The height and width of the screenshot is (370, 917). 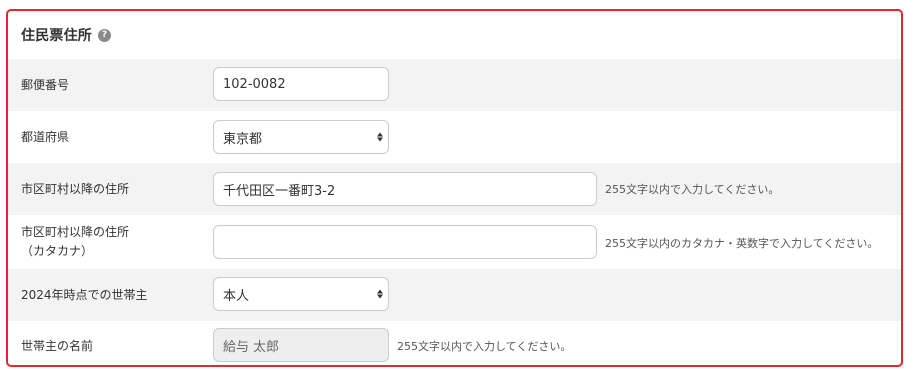 What do you see at coordinates (45, 85) in the screenshot?
I see `postal-code-label: 郵便番号` at bounding box center [45, 85].